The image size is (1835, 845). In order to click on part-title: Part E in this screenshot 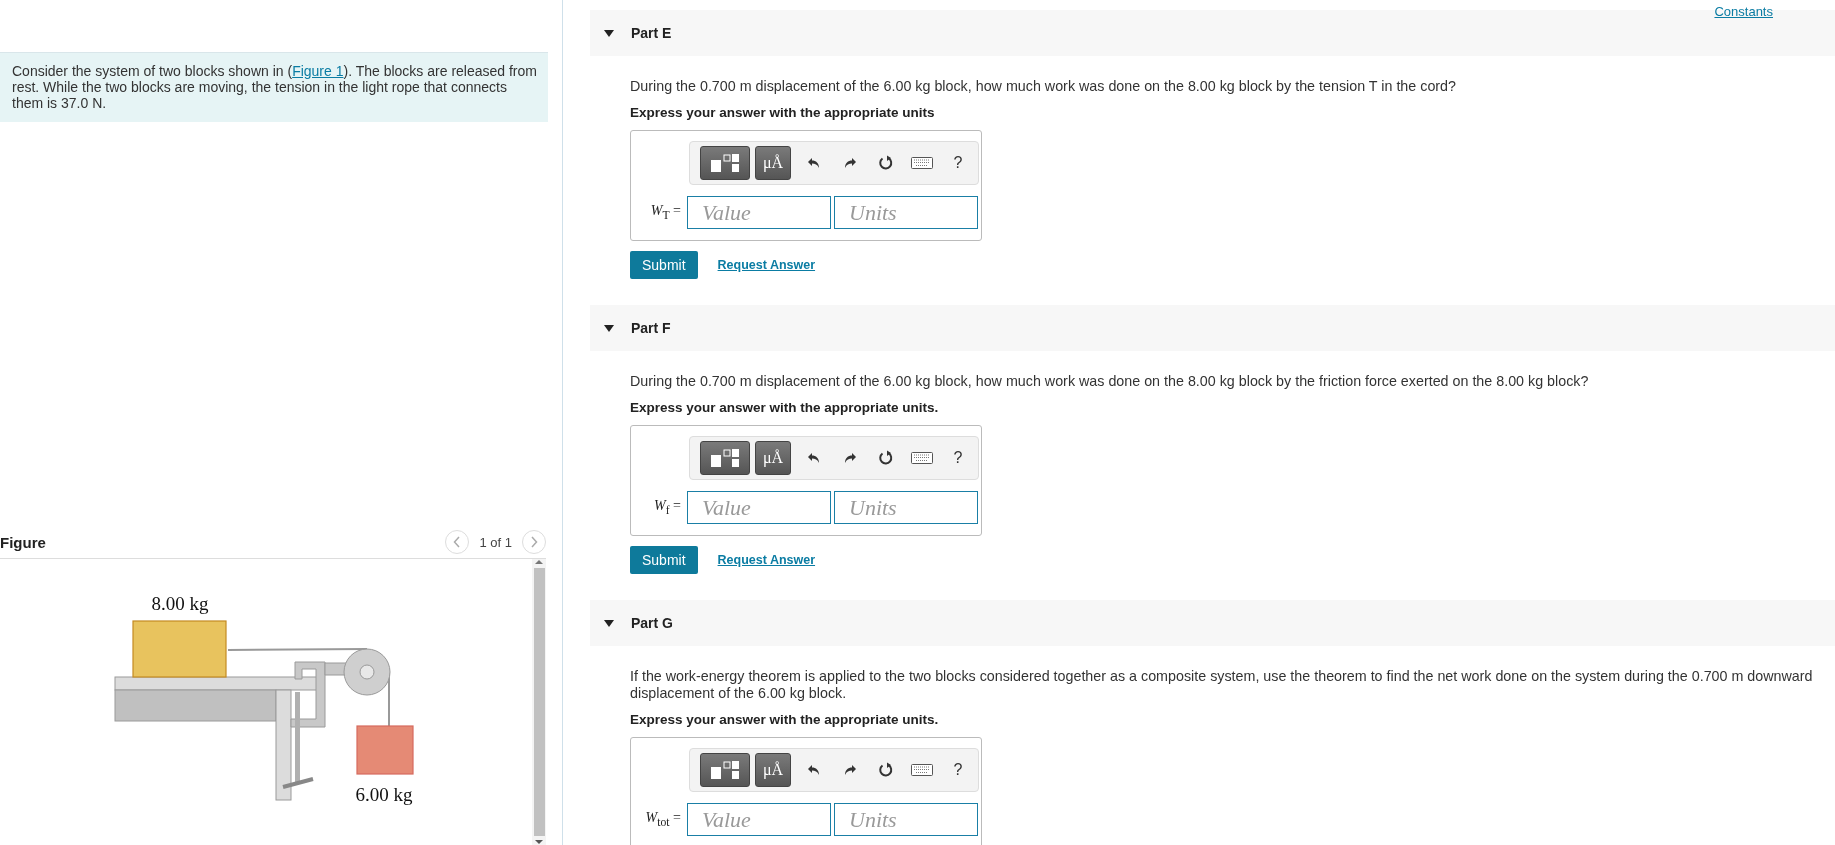, I will do `click(651, 33)`.